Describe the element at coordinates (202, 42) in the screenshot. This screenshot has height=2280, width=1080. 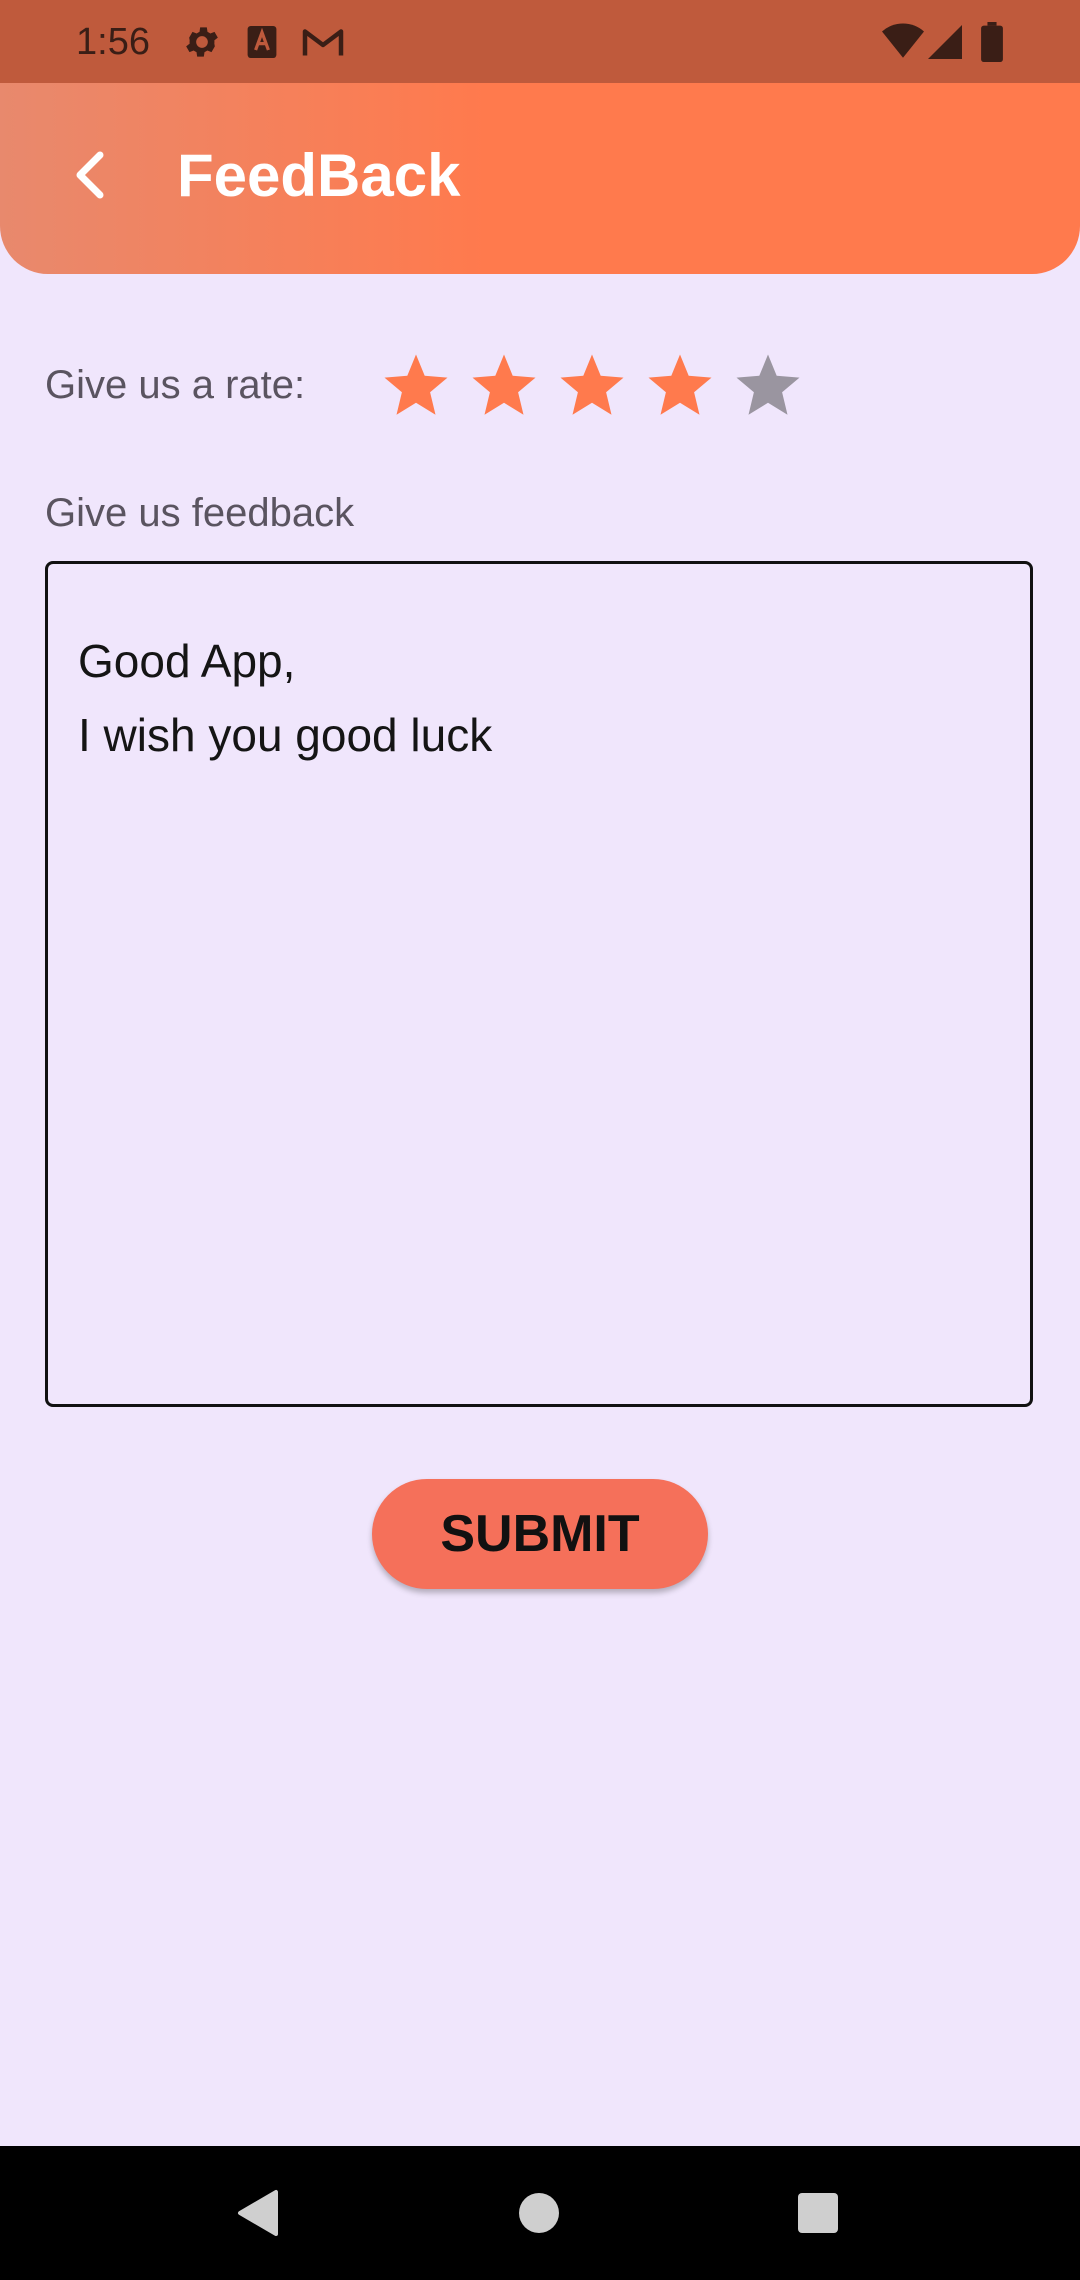
I see `settings-icon` at that location.